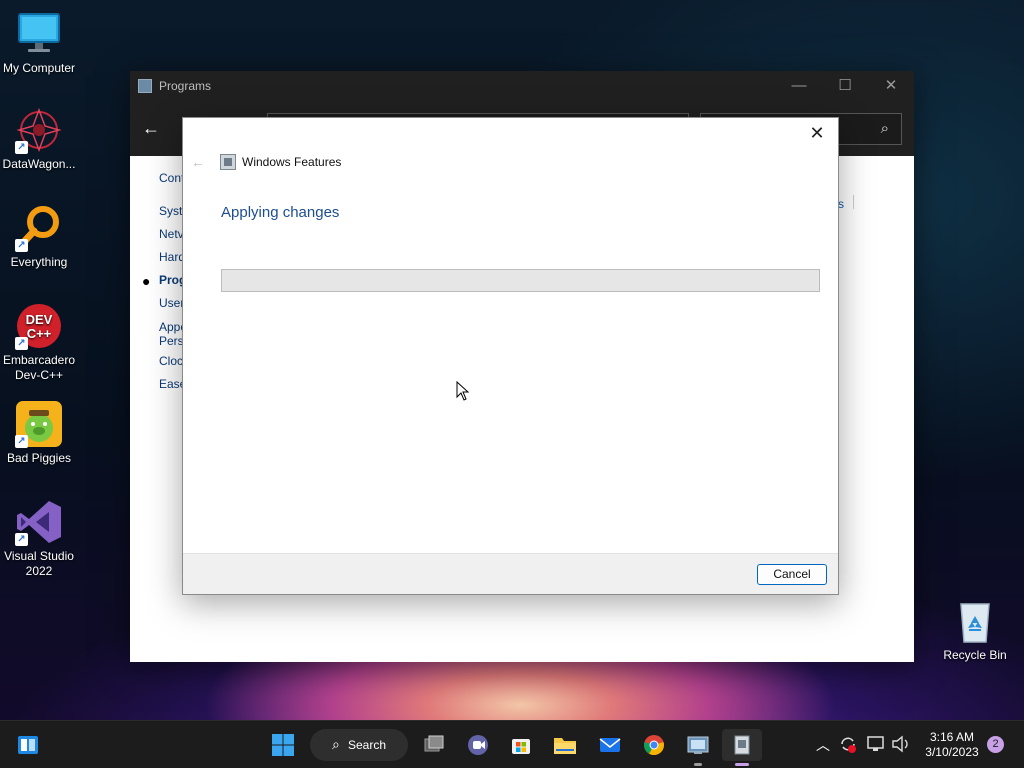 This screenshot has width=1024, height=768. I want to click on programs-titlebar: Programs — ☐ ✕, so click(522, 86).